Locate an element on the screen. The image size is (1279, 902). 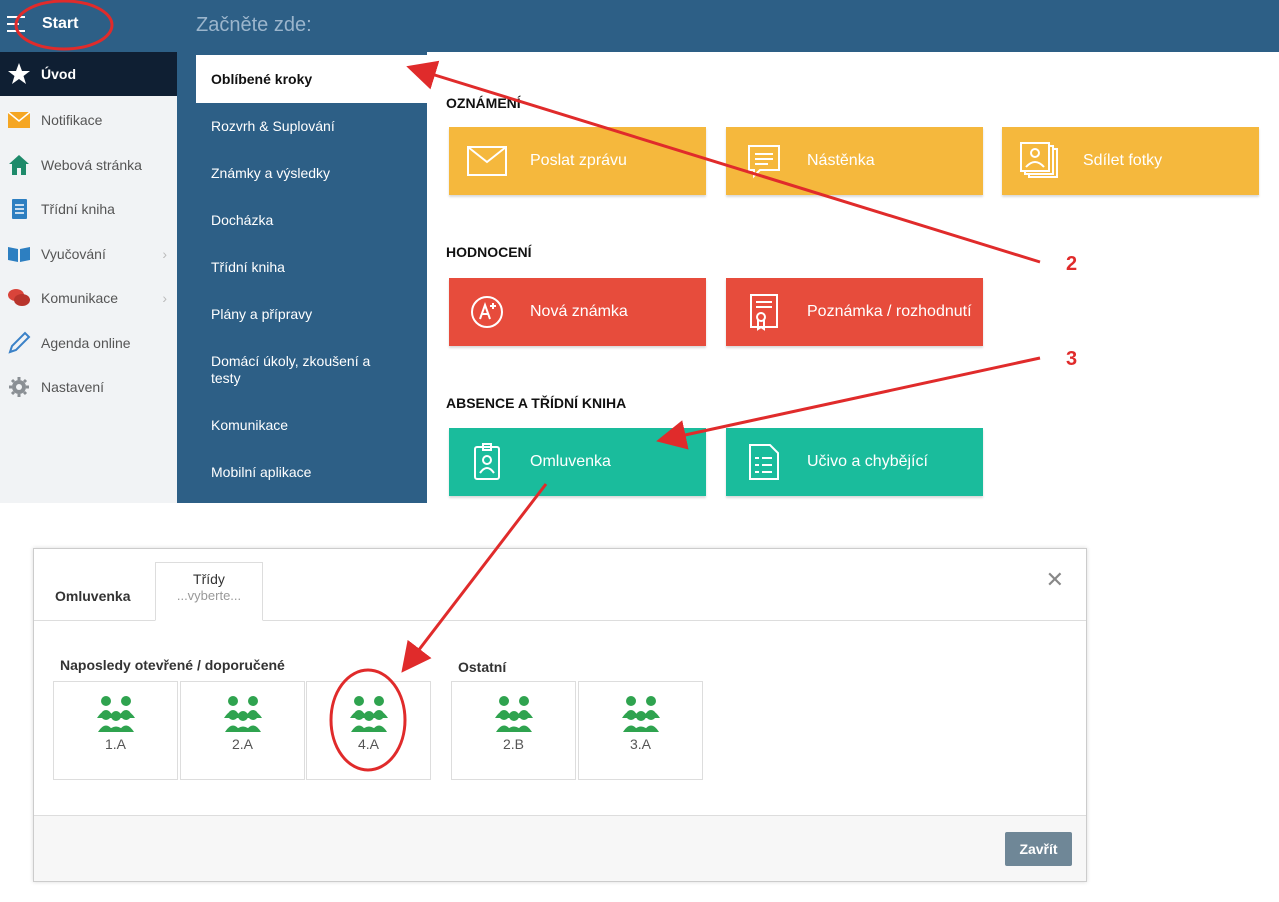
checklist-icon is located at coordinates (764, 462).